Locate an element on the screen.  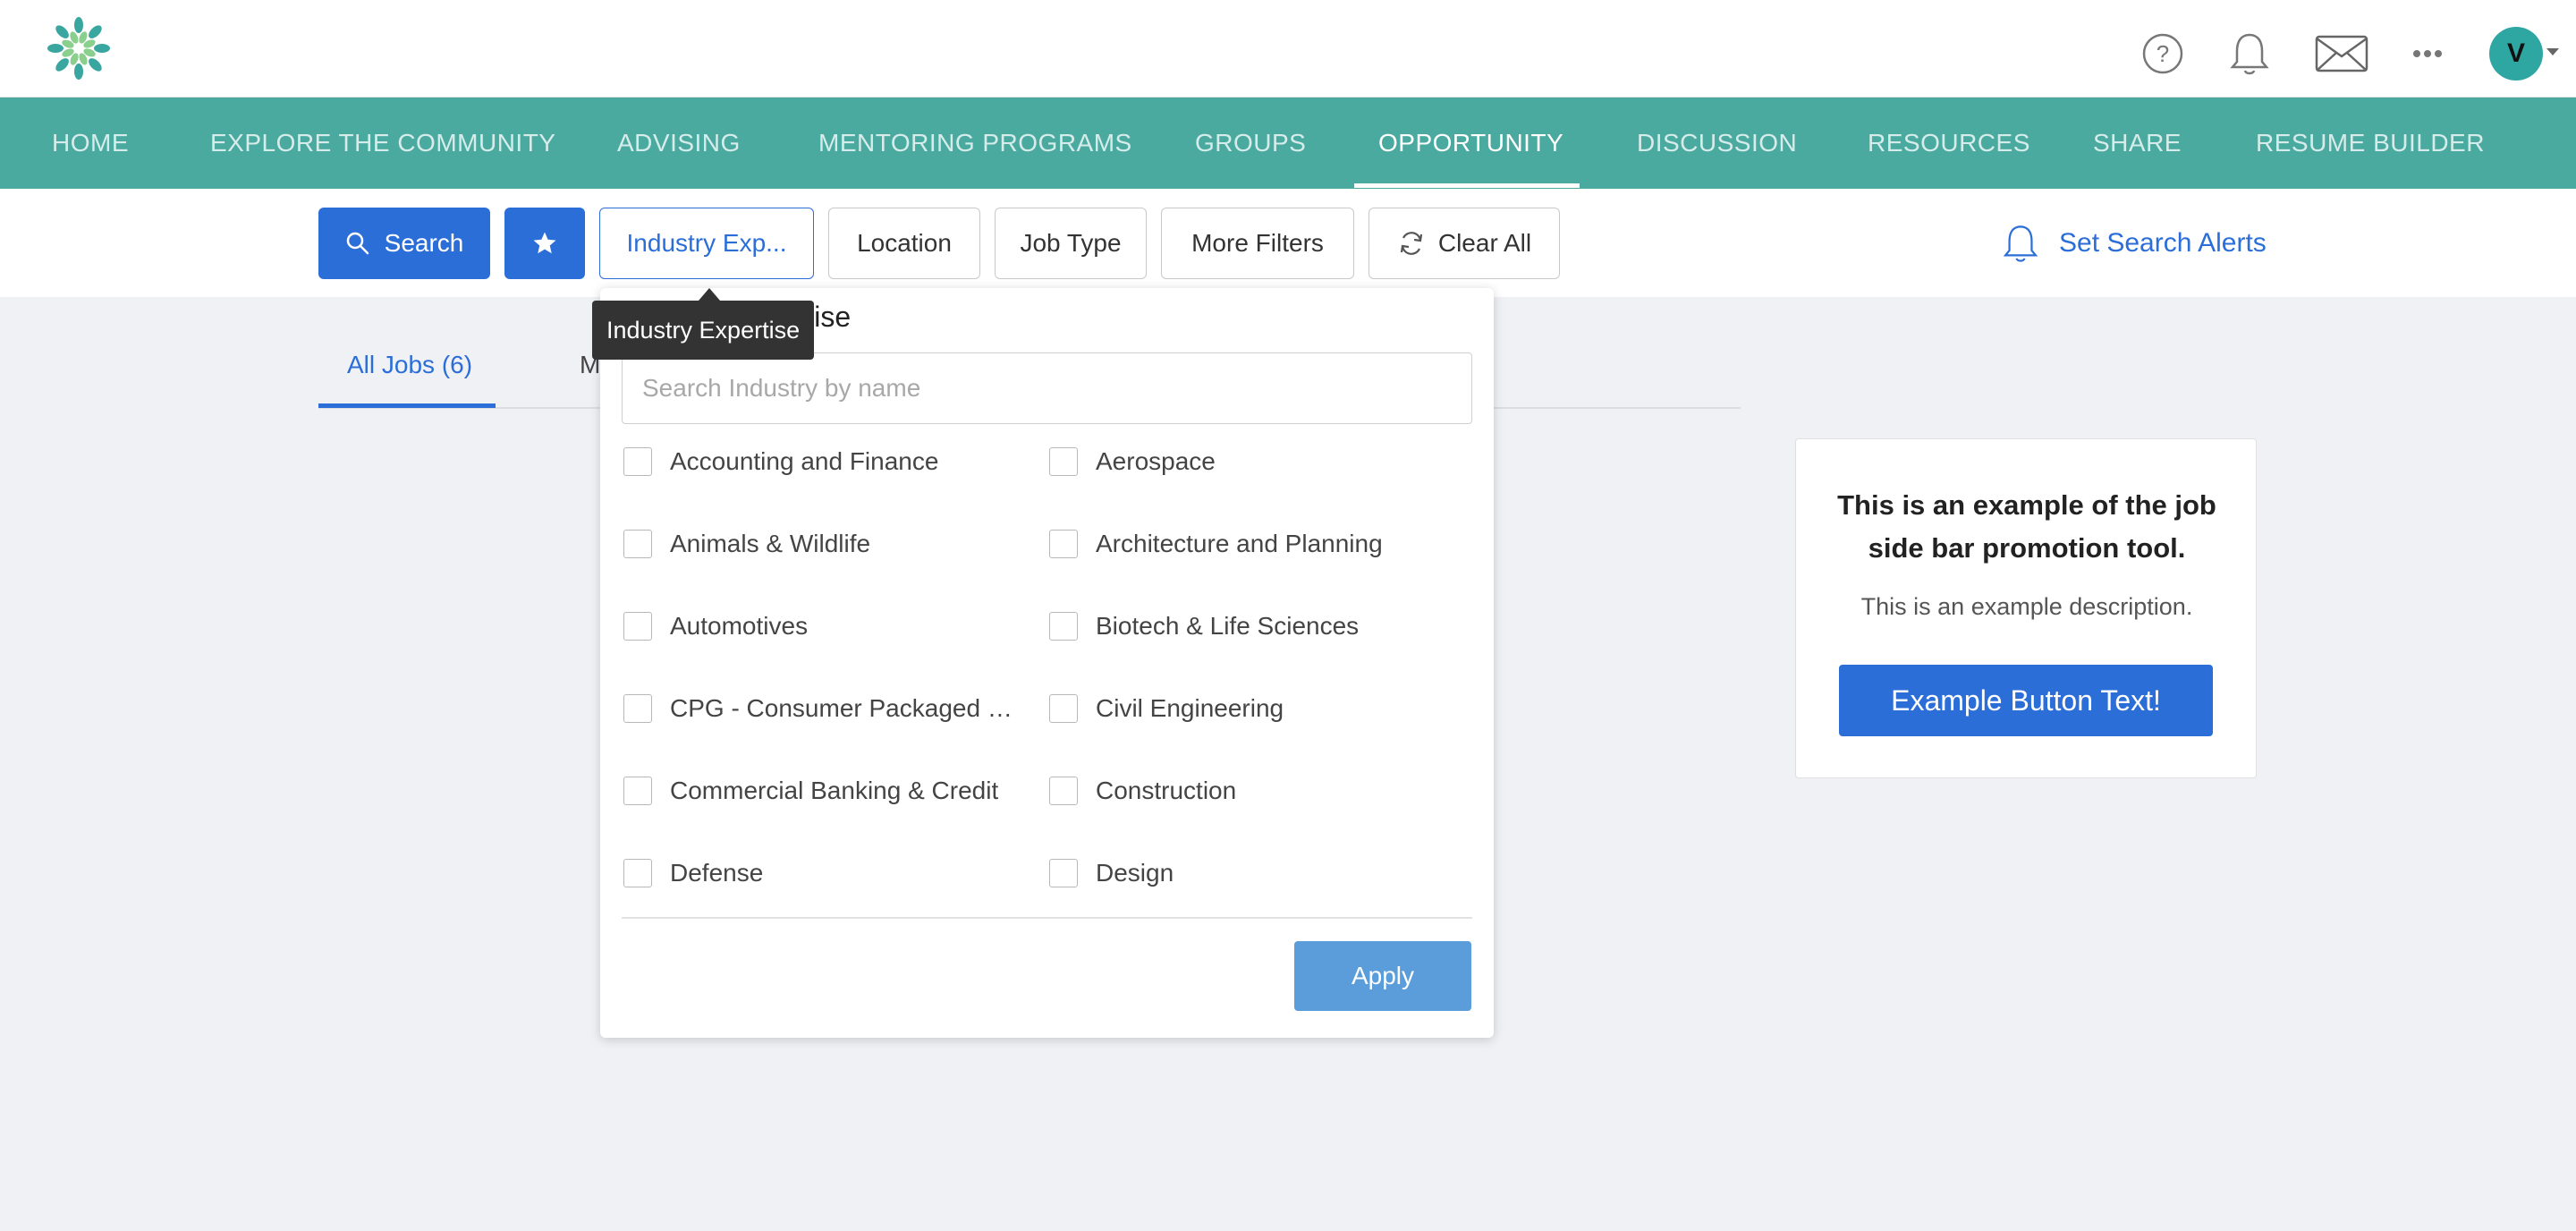
set-search-alerts-label: Set Search Alerts is located at coordinates (2163, 243).